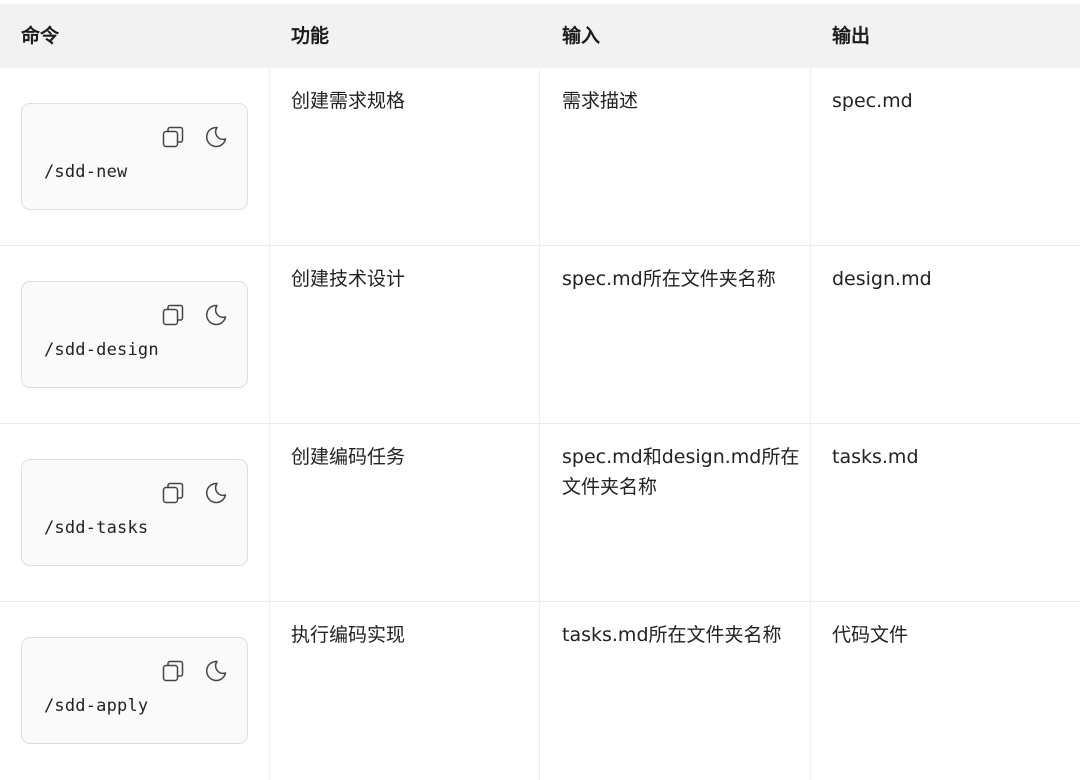  What do you see at coordinates (581, 36) in the screenshot?
I see `header-input: 输入` at bounding box center [581, 36].